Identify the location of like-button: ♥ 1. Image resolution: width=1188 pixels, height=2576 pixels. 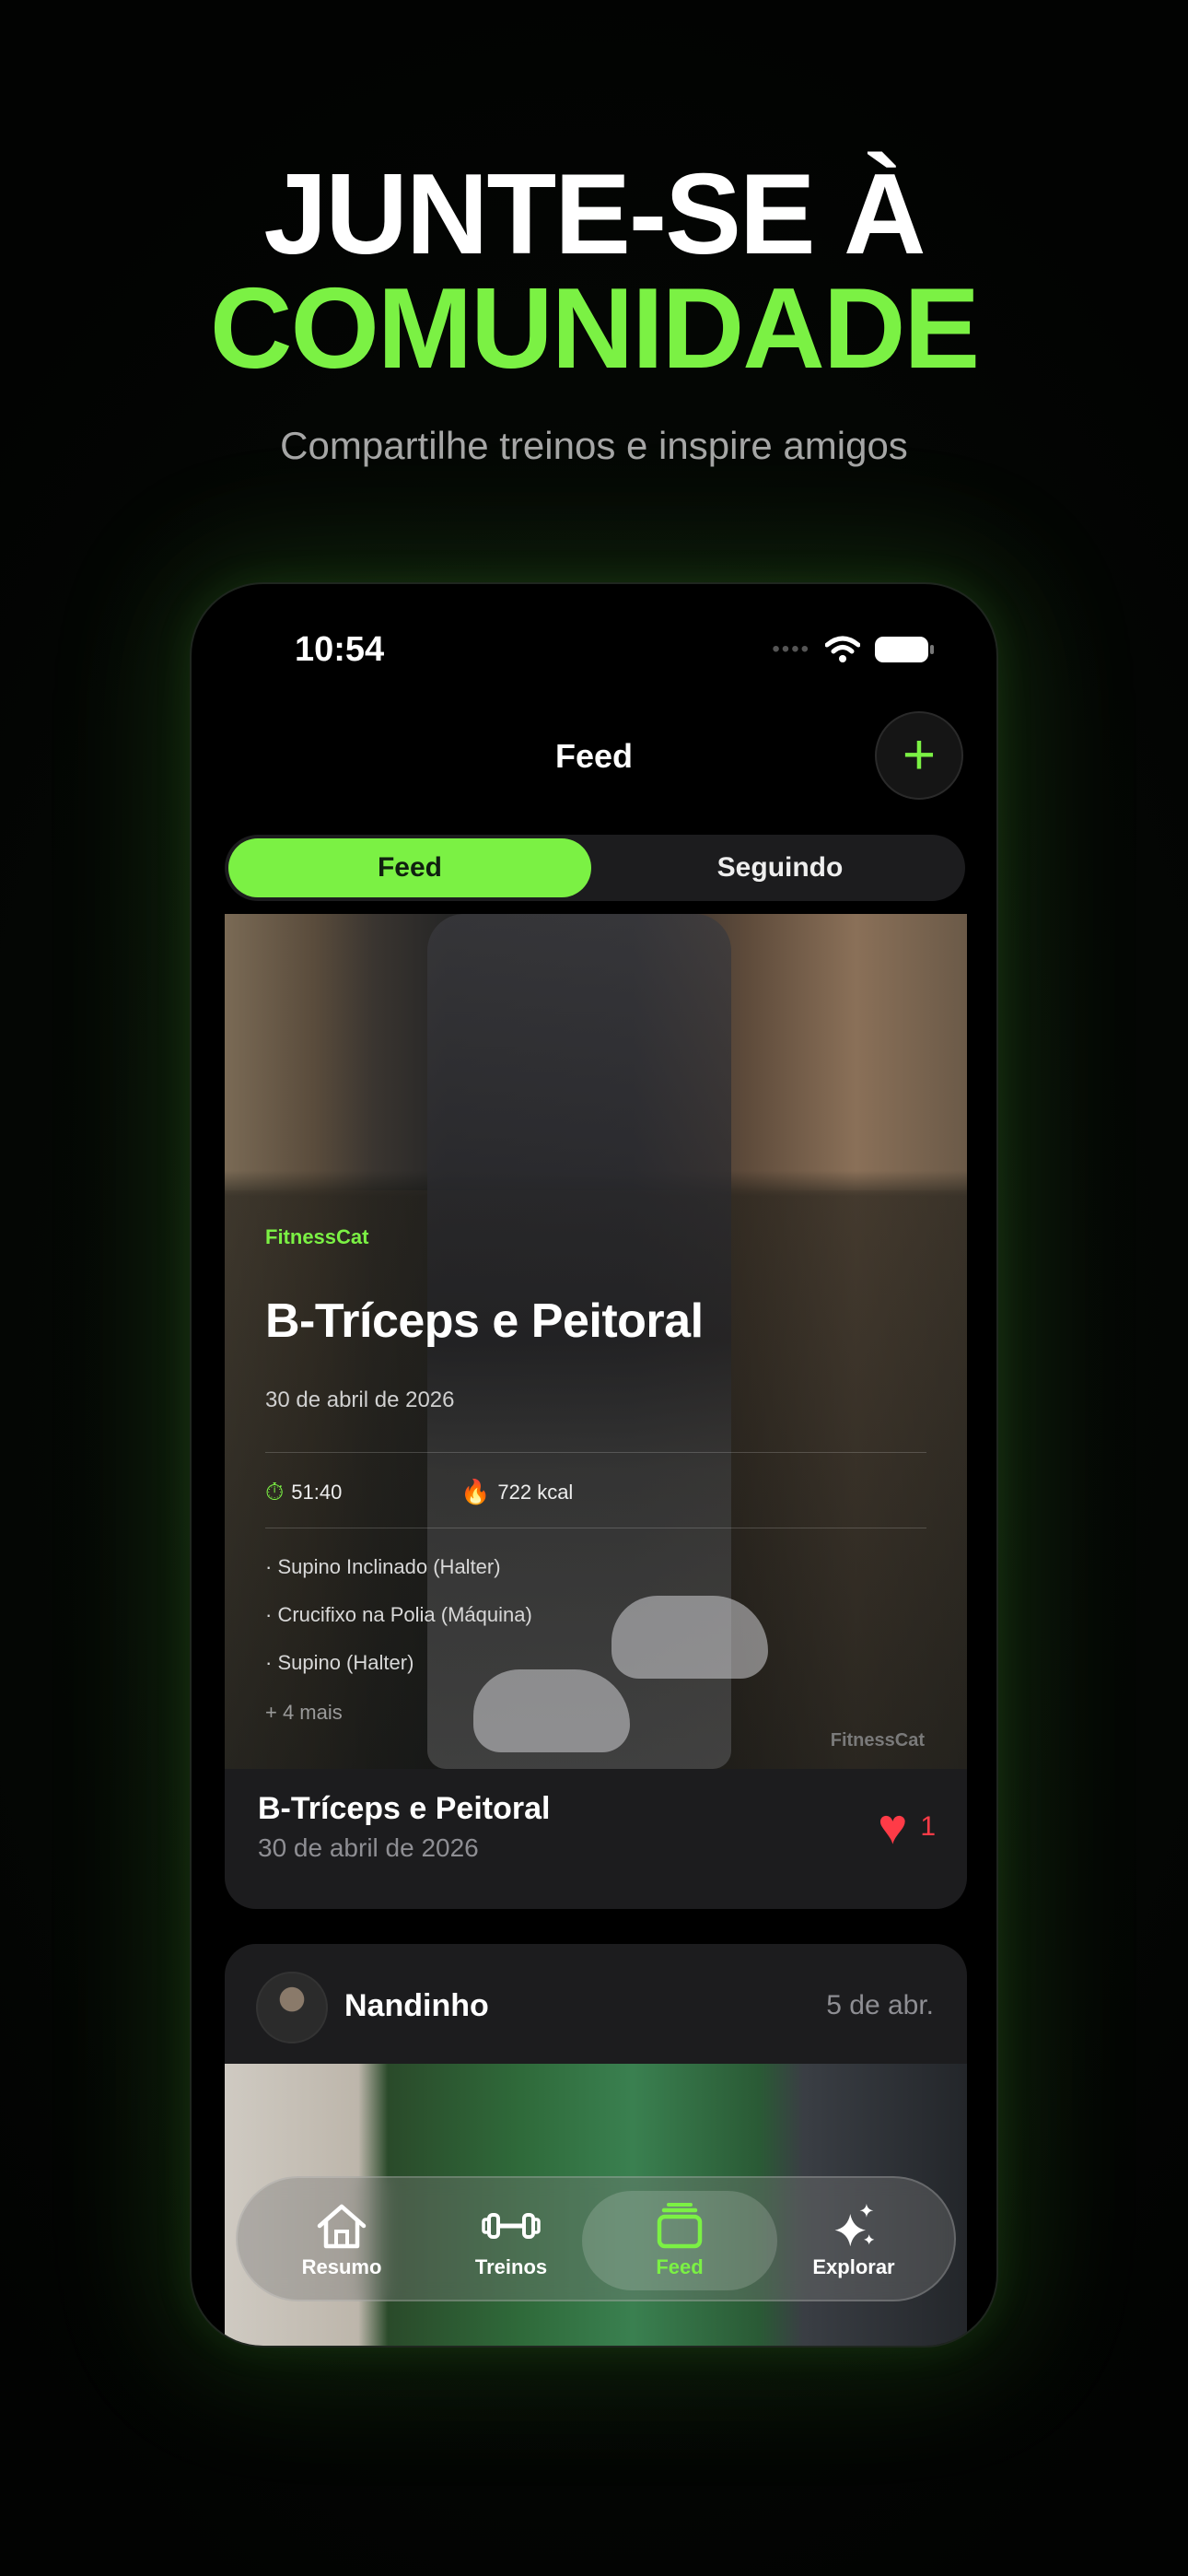
(907, 1827).